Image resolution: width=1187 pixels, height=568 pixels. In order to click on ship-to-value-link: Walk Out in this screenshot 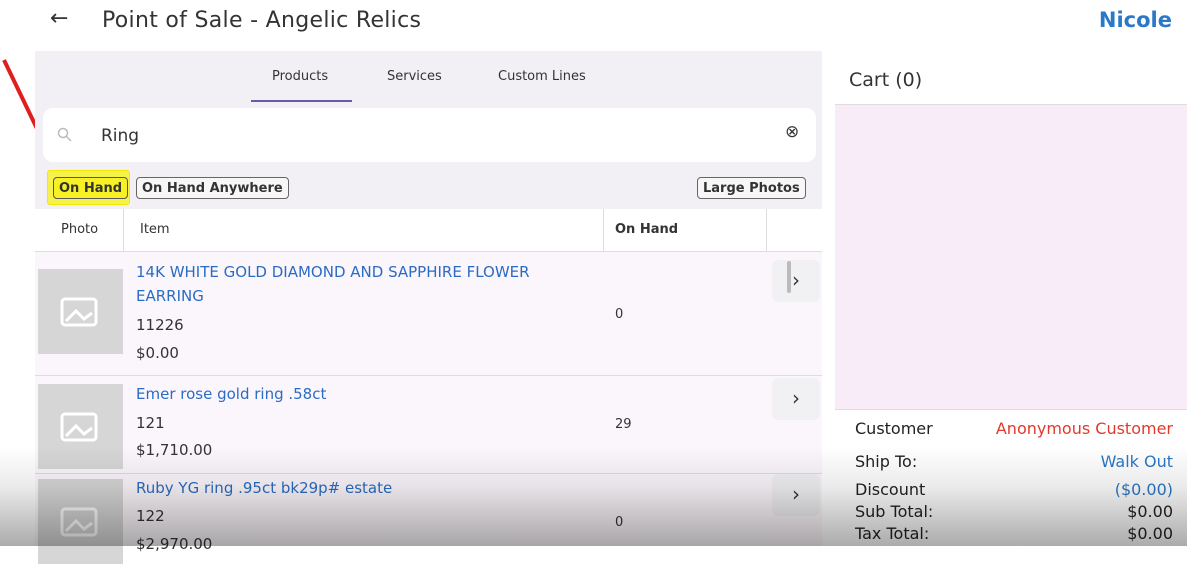, I will do `click(1137, 461)`.